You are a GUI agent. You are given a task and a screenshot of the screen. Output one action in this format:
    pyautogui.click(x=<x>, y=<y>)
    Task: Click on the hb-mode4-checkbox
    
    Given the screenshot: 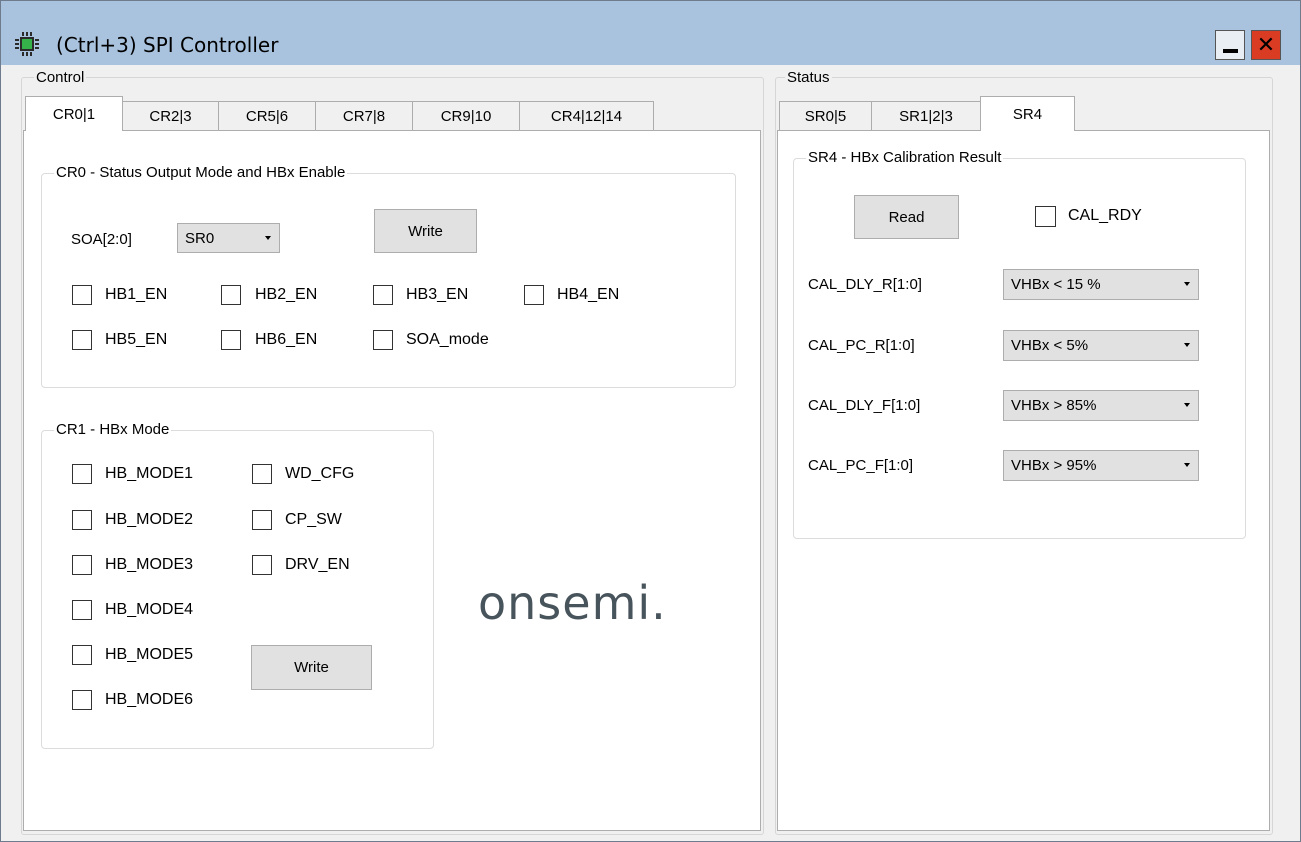 What is the action you would take?
    pyautogui.click(x=82, y=610)
    